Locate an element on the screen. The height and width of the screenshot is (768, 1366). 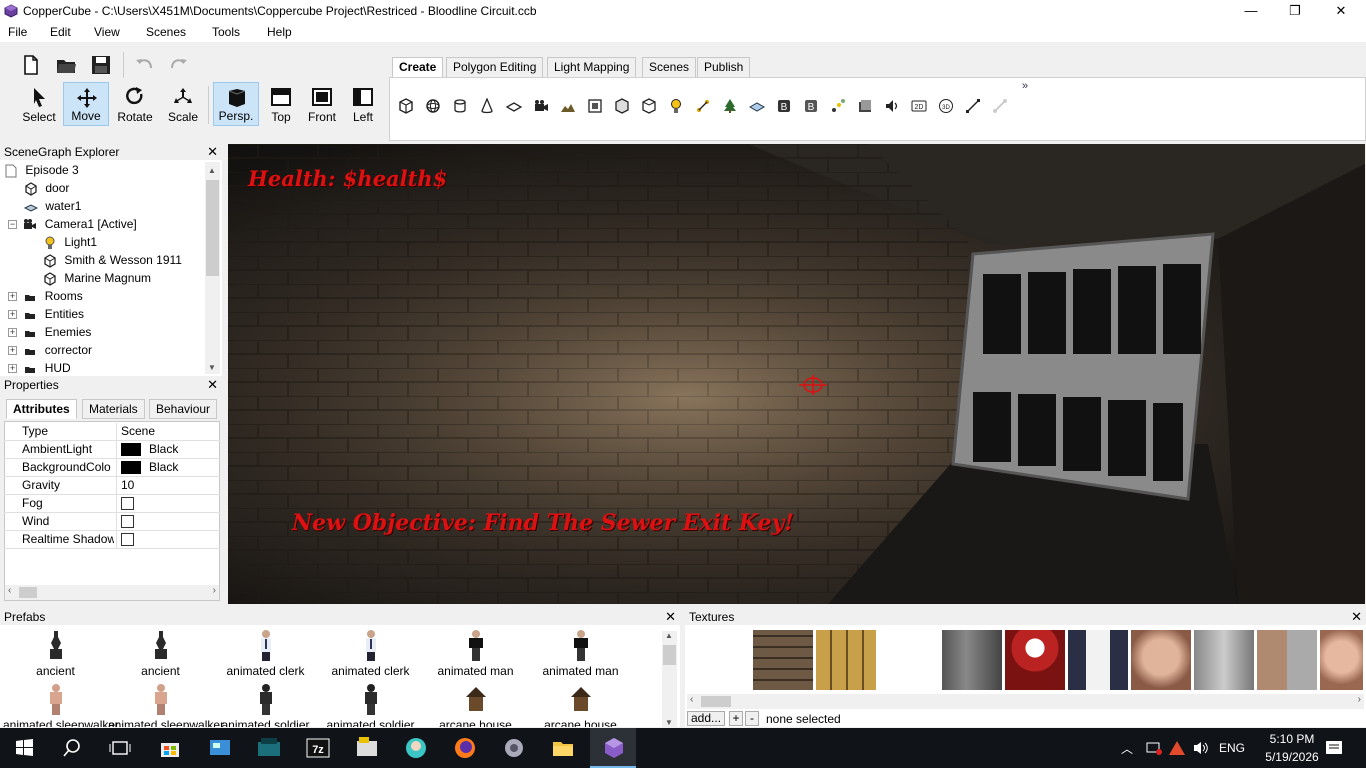
store-icon is located at coordinates (170, 748).